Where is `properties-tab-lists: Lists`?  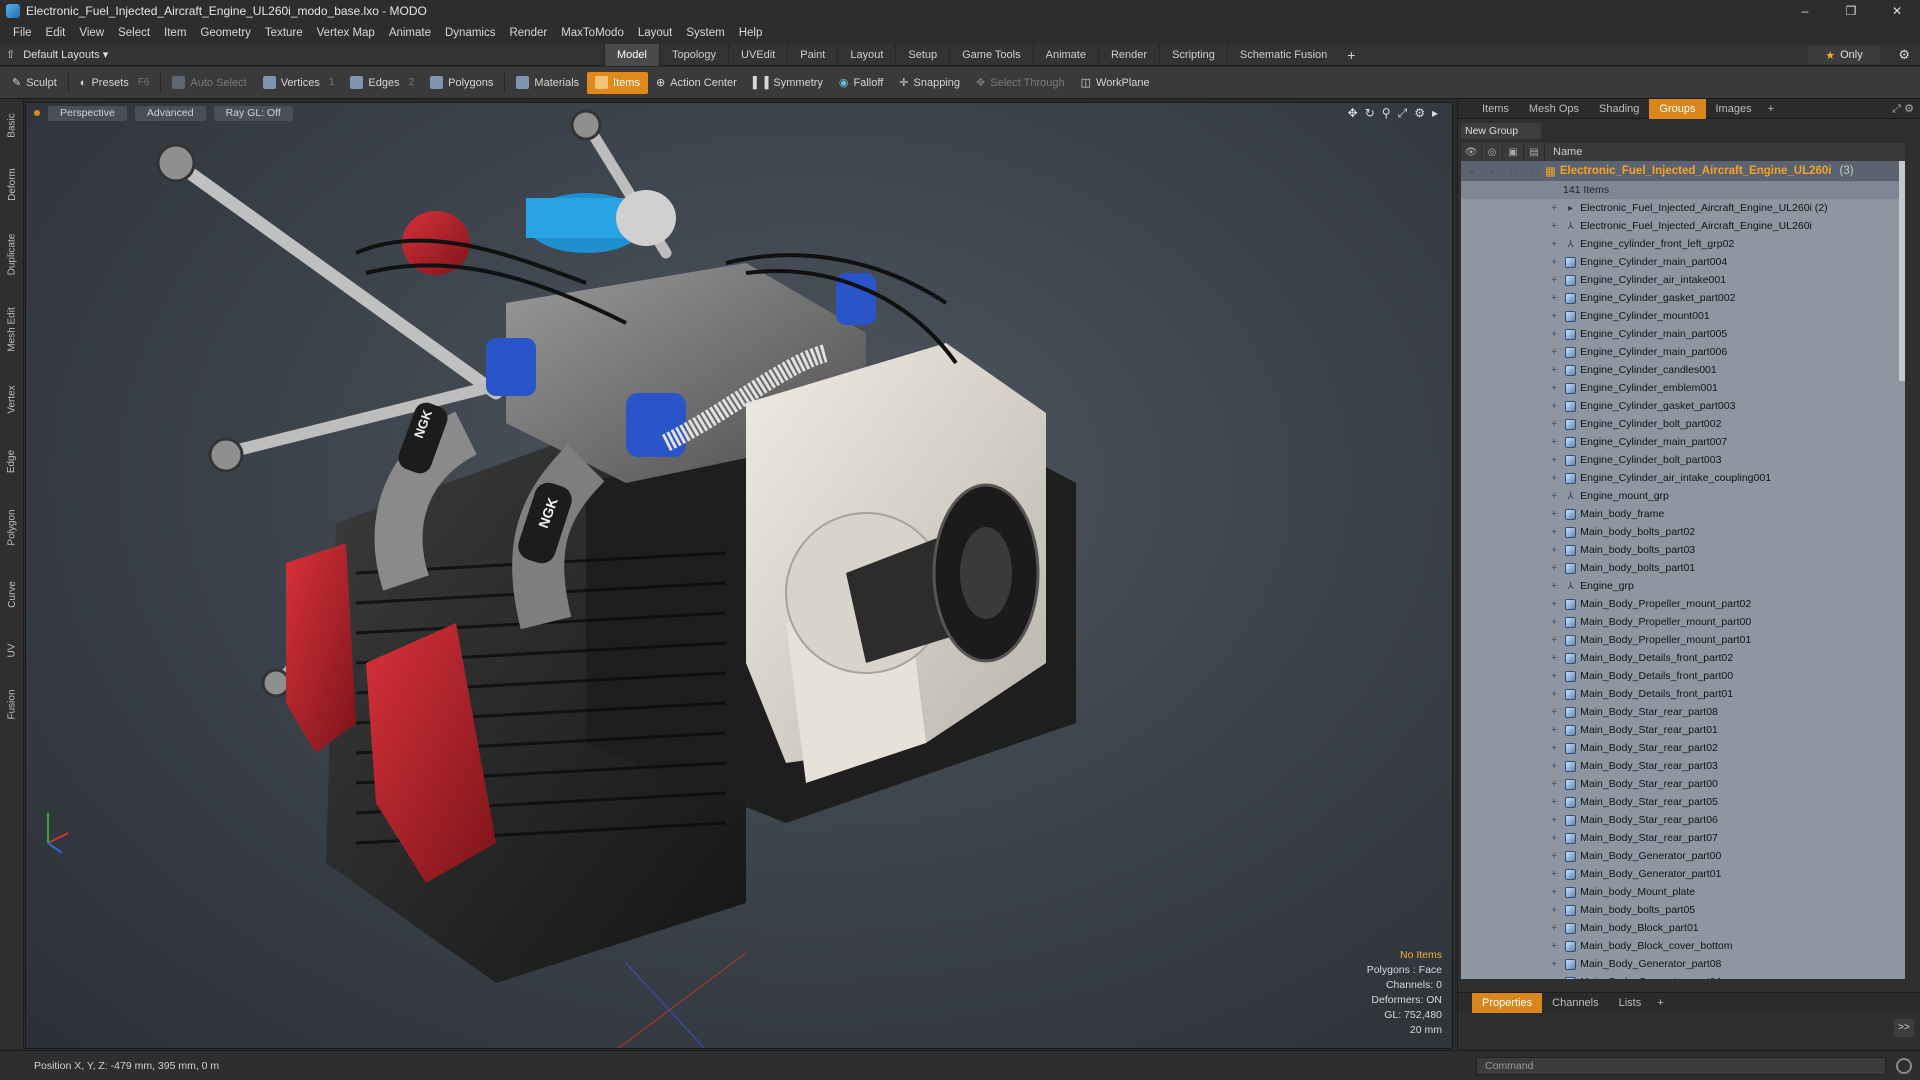
properties-tab-lists: Lists is located at coordinates (1630, 1003).